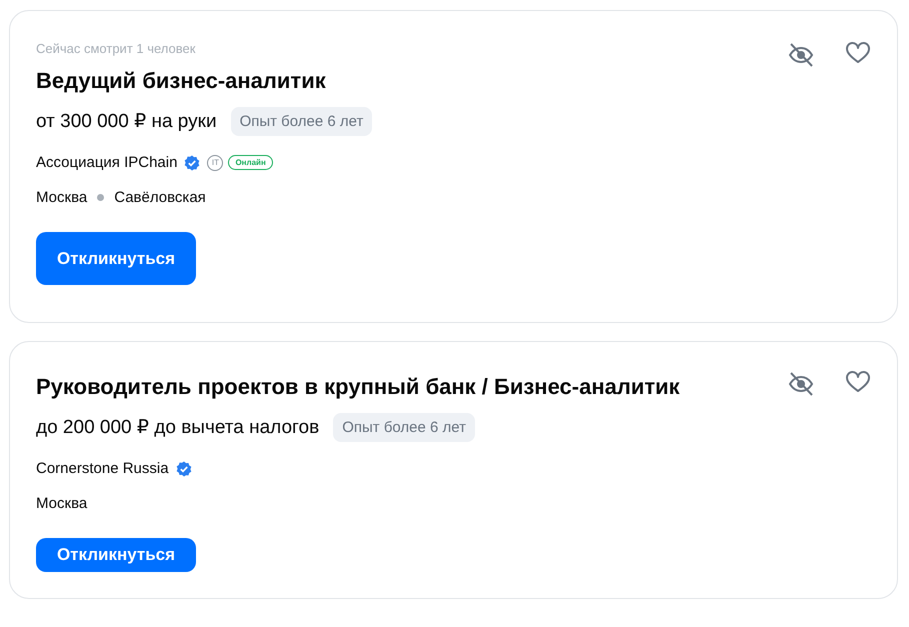  What do you see at coordinates (116, 48) in the screenshot?
I see `viewers-text: Сейчас смотрит 1 человек` at bounding box center [116, 48].